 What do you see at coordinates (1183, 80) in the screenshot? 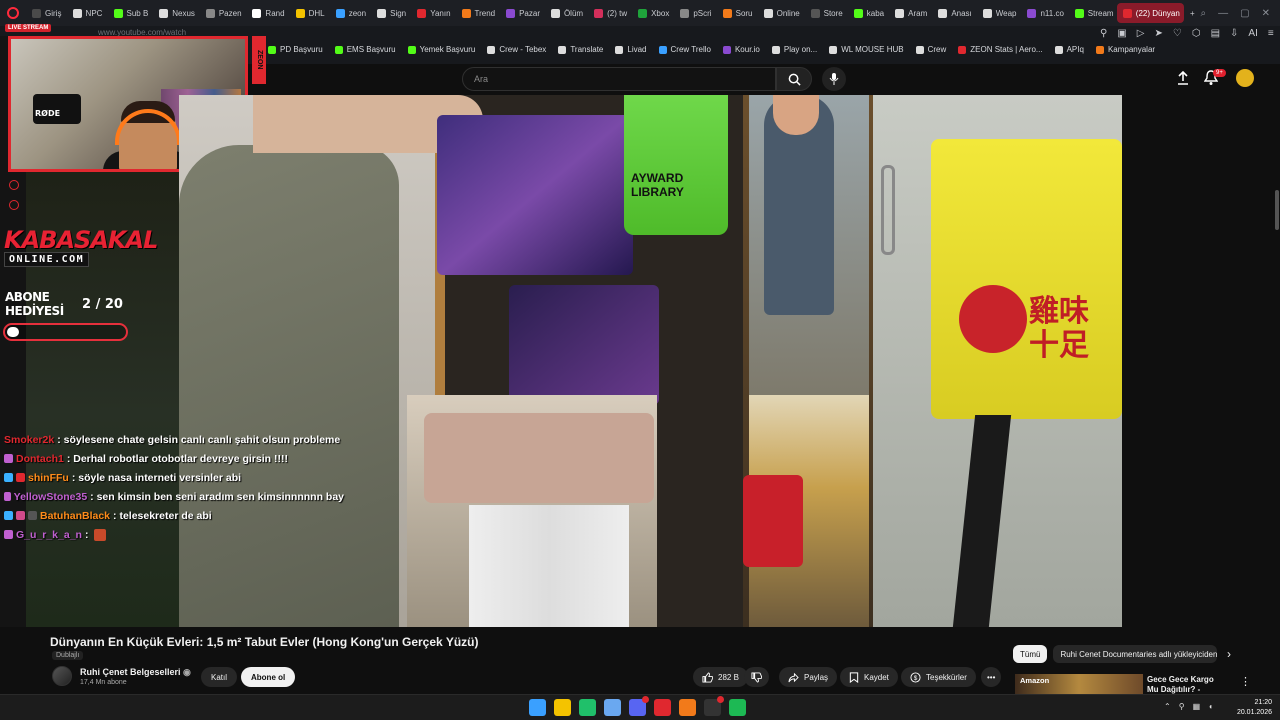
I see `create-button` at bounding box center [1183, 80].